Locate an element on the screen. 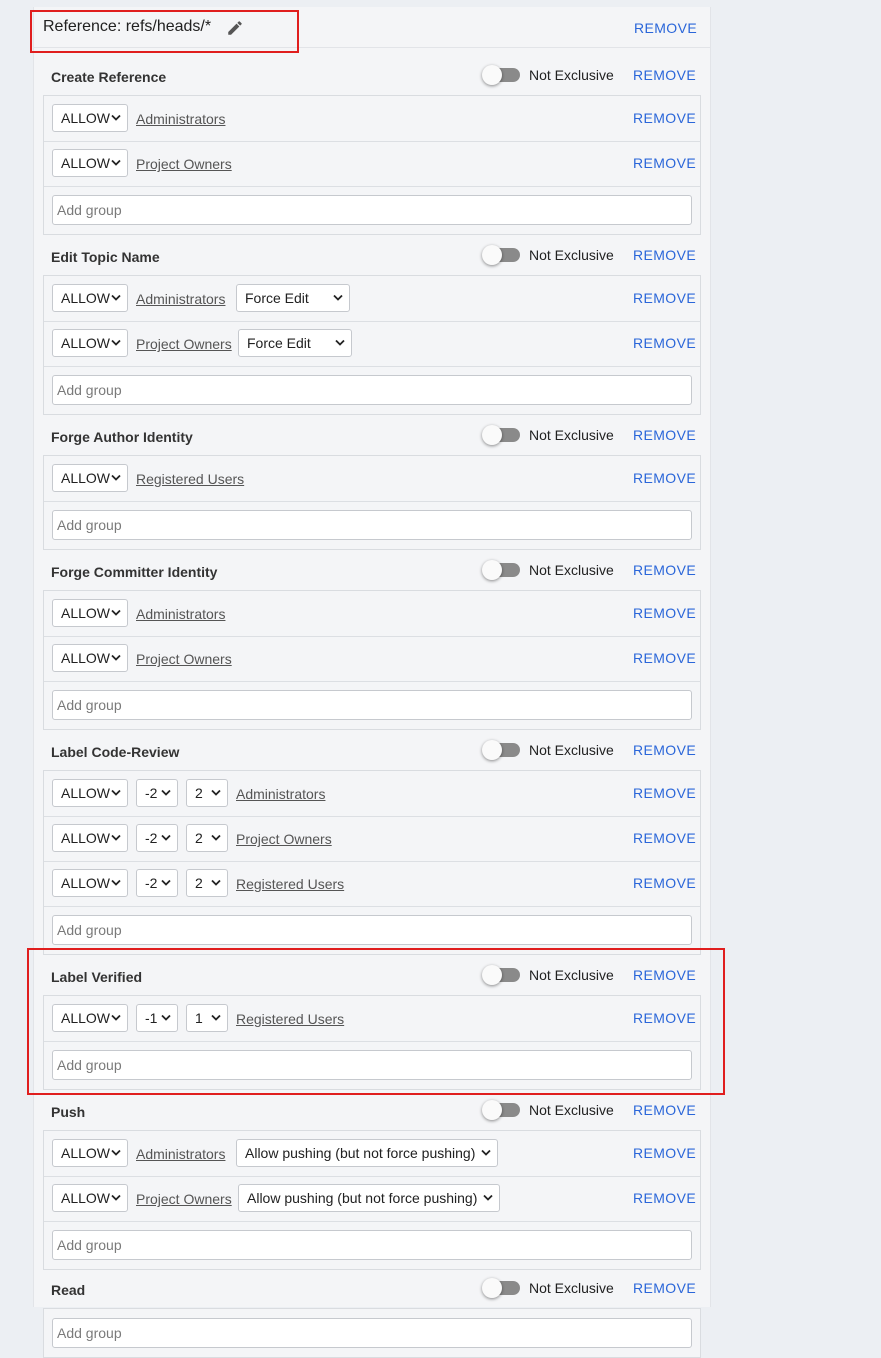 The height and width of the screenshot is (1358, 881). reference-remove-button: REMOVE is located at coordinates (665, 28).